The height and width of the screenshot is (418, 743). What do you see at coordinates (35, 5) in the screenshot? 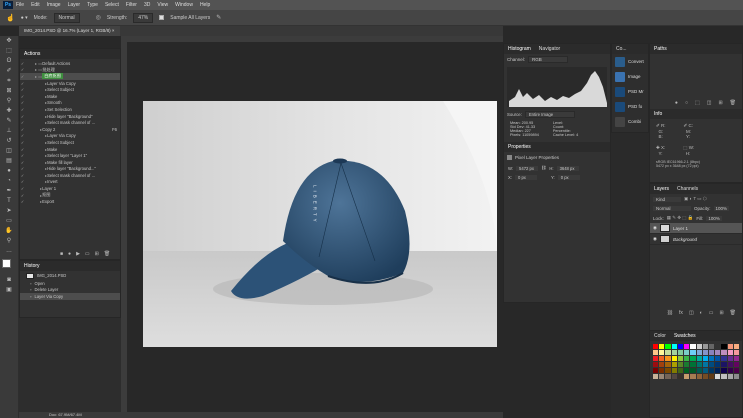
I see `menu-edit: Edit` at bounding box center [35, 5].